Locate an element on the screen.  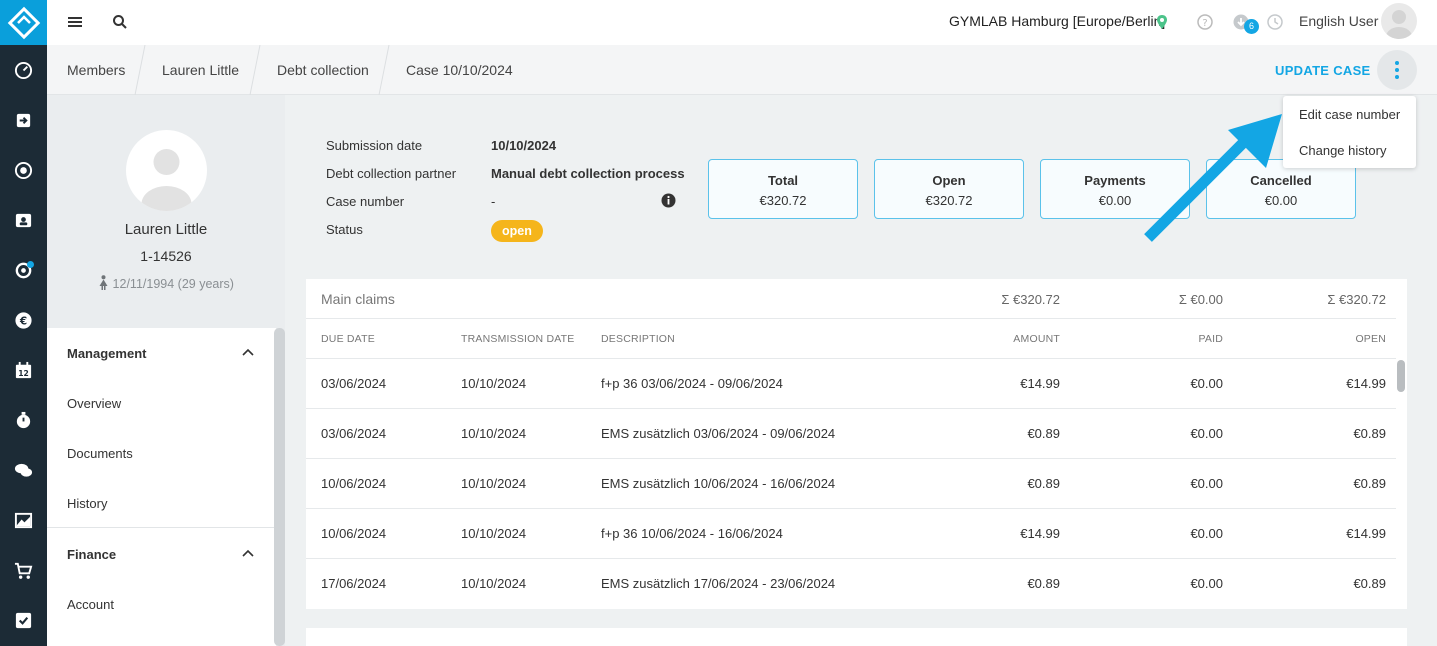
section-title: Main claims is located at coordinates (358, 299).